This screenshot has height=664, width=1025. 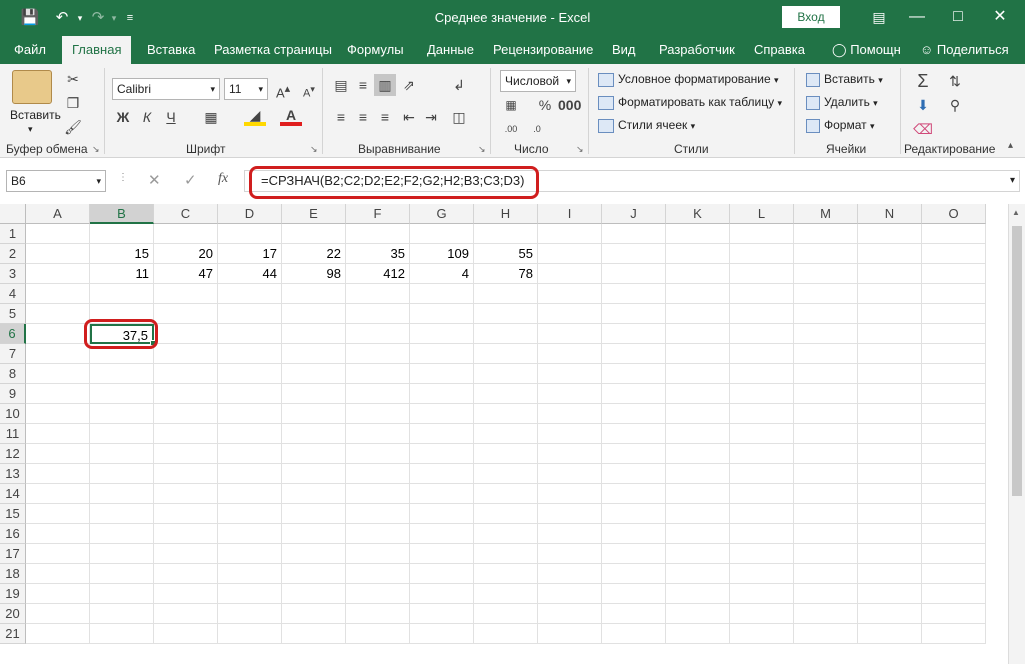 I want to click on cell-b10, so click(x=122, y=414).